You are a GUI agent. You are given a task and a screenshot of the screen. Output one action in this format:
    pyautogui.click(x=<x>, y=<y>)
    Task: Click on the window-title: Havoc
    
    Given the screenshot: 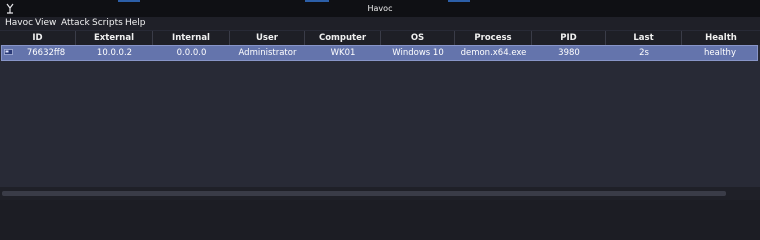 What is the action you would take?
    pyautogui.click(x=380, y=8)
    